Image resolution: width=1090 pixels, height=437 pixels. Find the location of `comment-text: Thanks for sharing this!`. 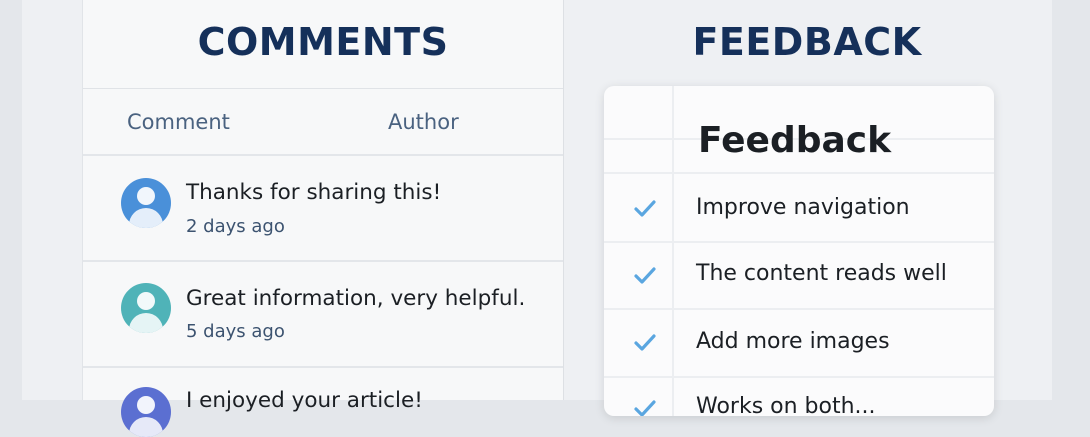

comment-text: Thanks for sharing this! is located at coordinates (314, 192).